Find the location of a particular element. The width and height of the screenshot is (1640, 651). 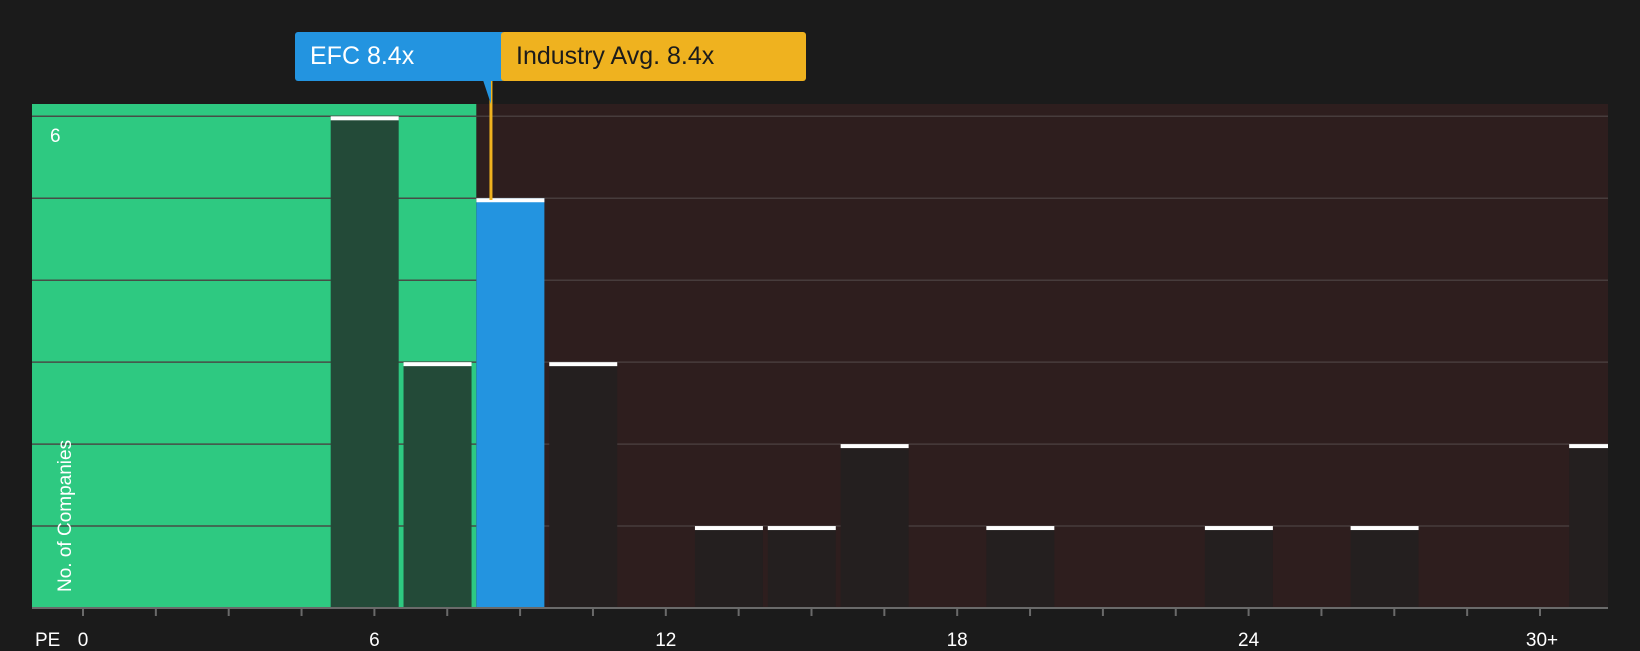

x-tick-label: 0 is located at coordinates (83, 640).